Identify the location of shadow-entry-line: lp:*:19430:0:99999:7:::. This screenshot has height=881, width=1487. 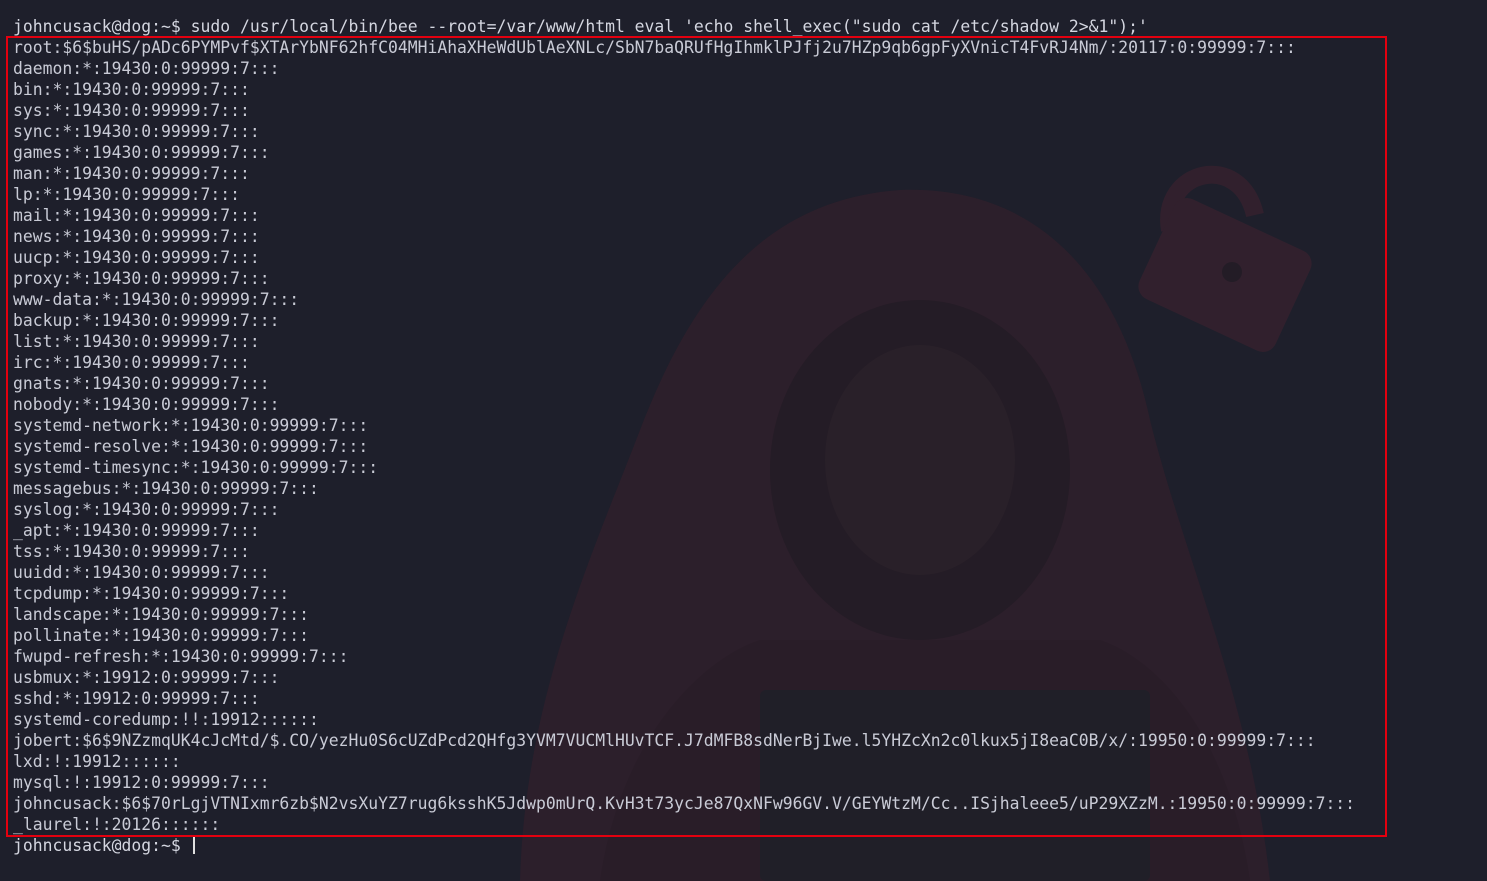
(126, 194).